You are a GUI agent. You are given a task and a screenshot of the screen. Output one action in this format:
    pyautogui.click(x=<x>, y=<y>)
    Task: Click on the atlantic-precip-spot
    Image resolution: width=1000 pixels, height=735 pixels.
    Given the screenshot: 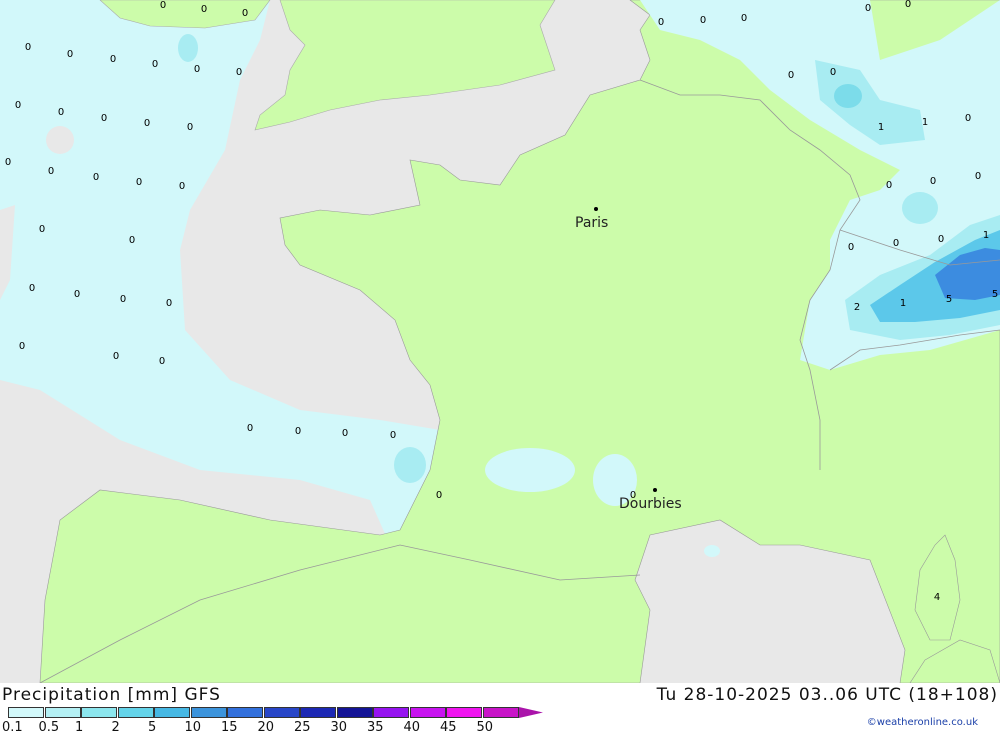 What is the action you would take?
    pyautogui.click(x=60, y=140)
    